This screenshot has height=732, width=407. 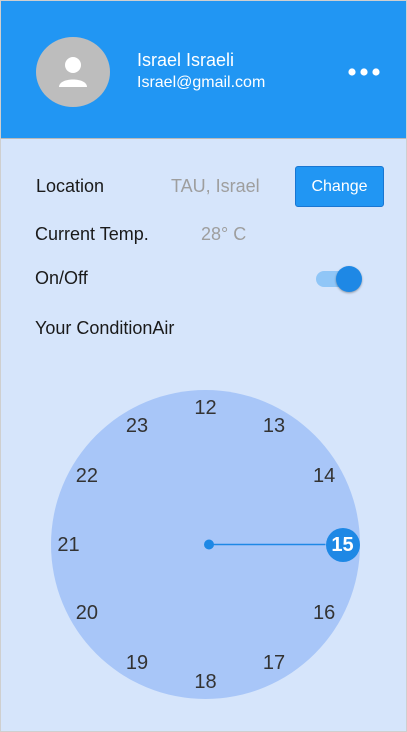 I want to click on temperature-value: 28° C, so click(x=224, y=234).